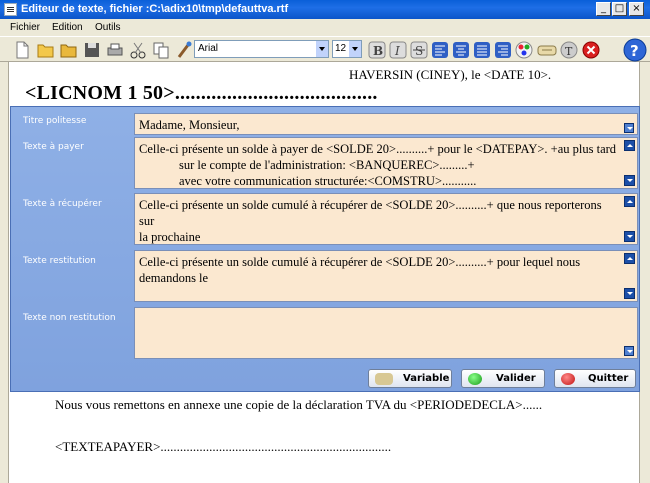 The image size is (650, 483). Describe the element at coordinates (108, 27) in the screenshot. I see `menu-outils: Outils` at that location.